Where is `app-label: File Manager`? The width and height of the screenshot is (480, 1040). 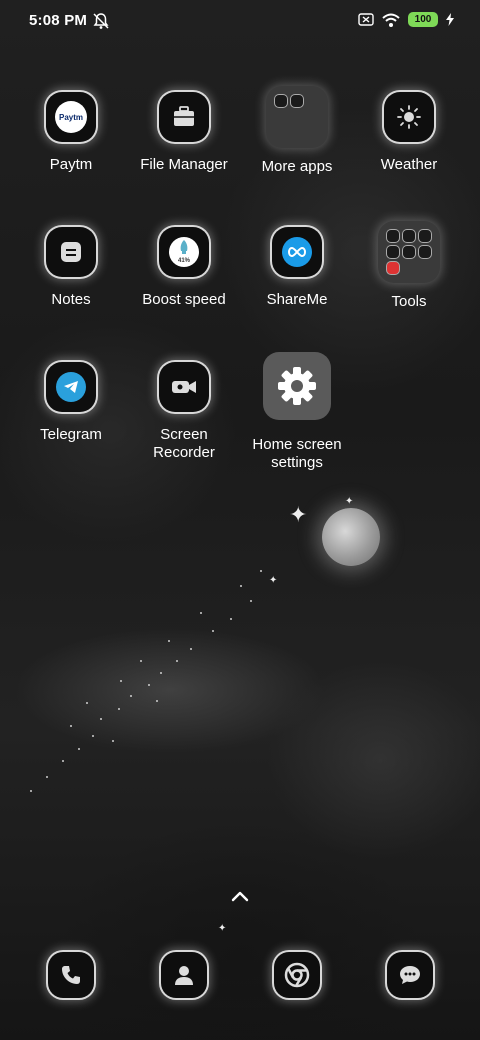 app-label: File Manager is located at coordinates (184, 164).